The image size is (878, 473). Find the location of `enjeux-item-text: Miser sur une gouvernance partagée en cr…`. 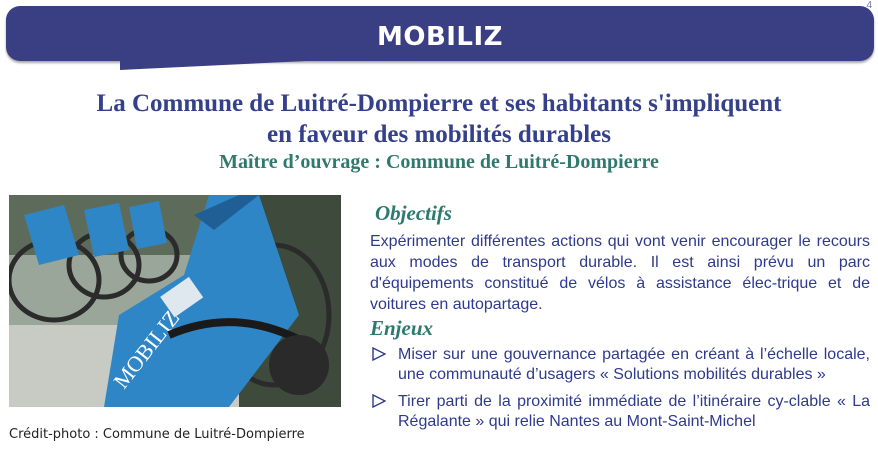

enjeux-item-text: Miser sur une gouvernance partagée en cr… is located at coordinates (634, 364).